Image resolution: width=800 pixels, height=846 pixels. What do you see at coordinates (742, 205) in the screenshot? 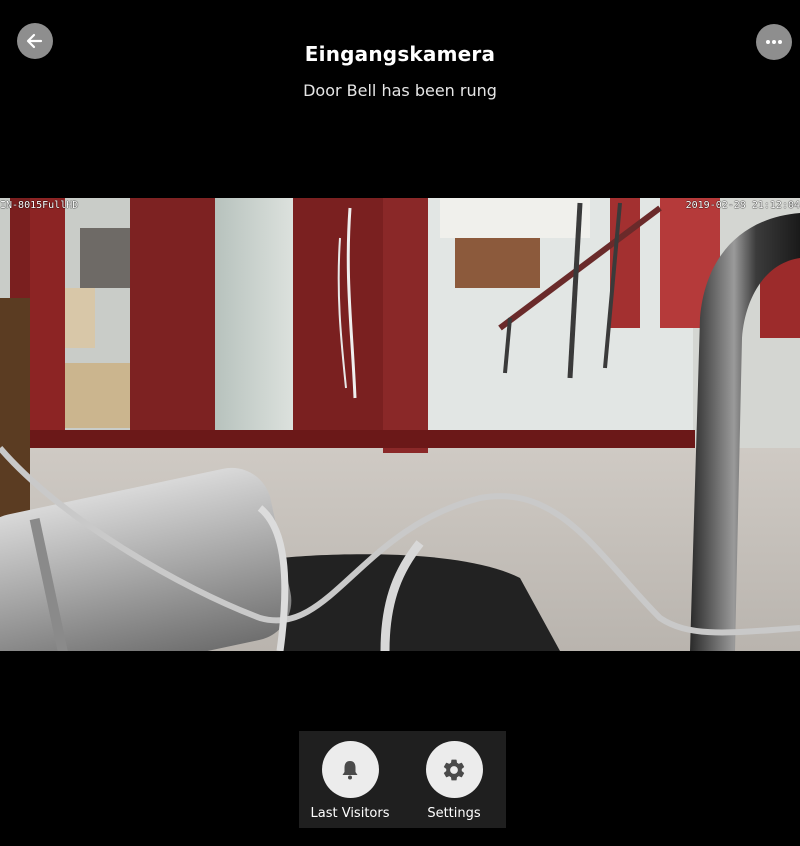
I see `timestamp-overlay: 2019-02-28 21:12:04` at bounding box center [742, 205].